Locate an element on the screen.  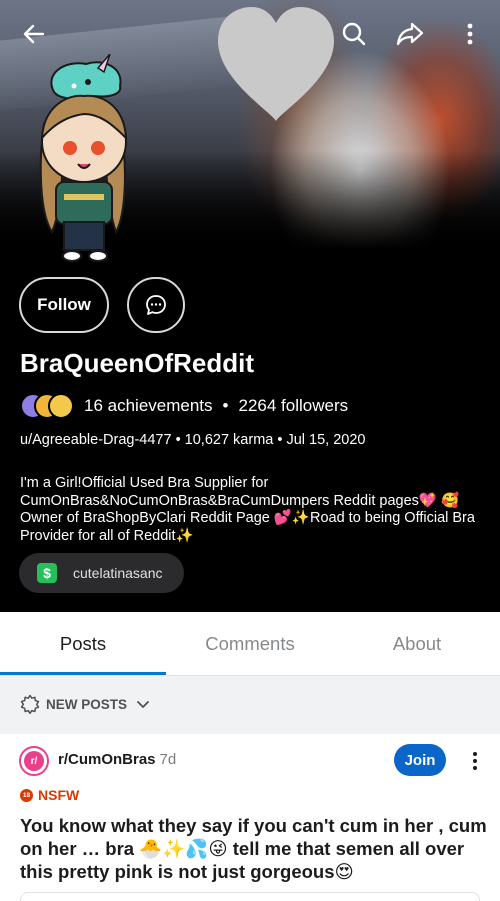
nsfw-icon: 18 is located at coordinates (26, 795).